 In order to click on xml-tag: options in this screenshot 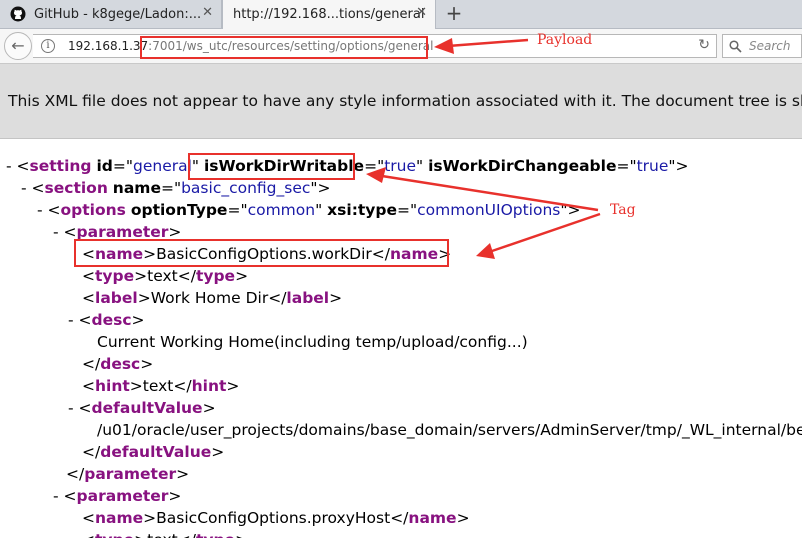, I will do `click(93, 210)`.